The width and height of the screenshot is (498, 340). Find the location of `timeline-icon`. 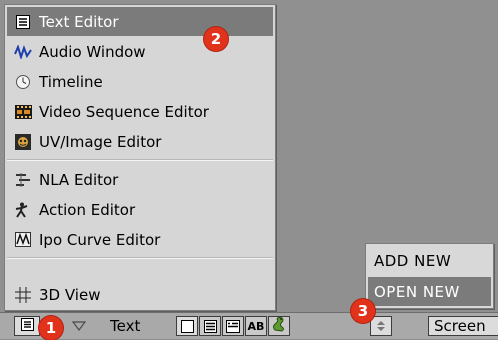

timeline-icon is located at coordinates (23, 82).